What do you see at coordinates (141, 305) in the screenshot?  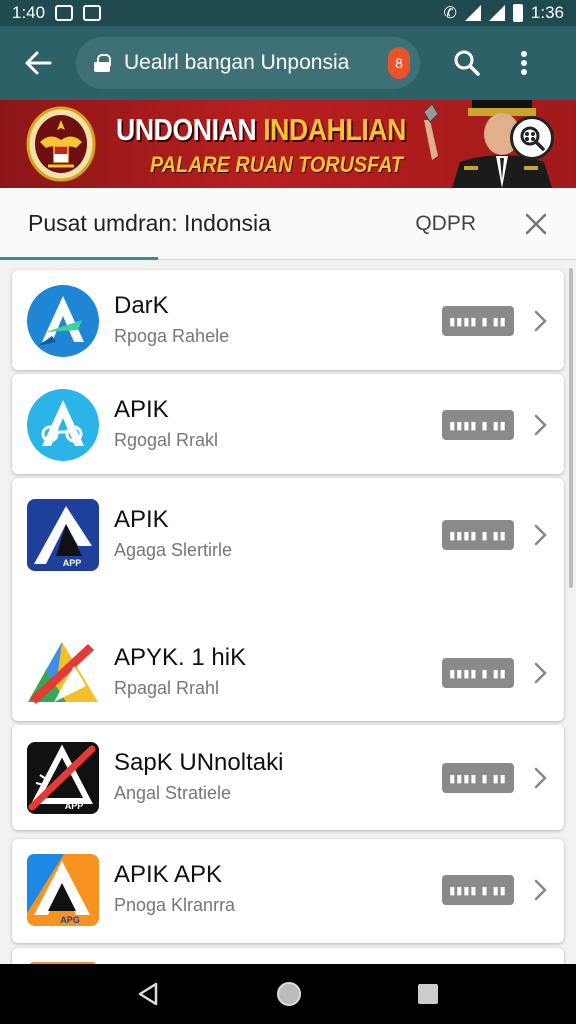 I see `app-name: DarK` at bounding box center [141, 305].